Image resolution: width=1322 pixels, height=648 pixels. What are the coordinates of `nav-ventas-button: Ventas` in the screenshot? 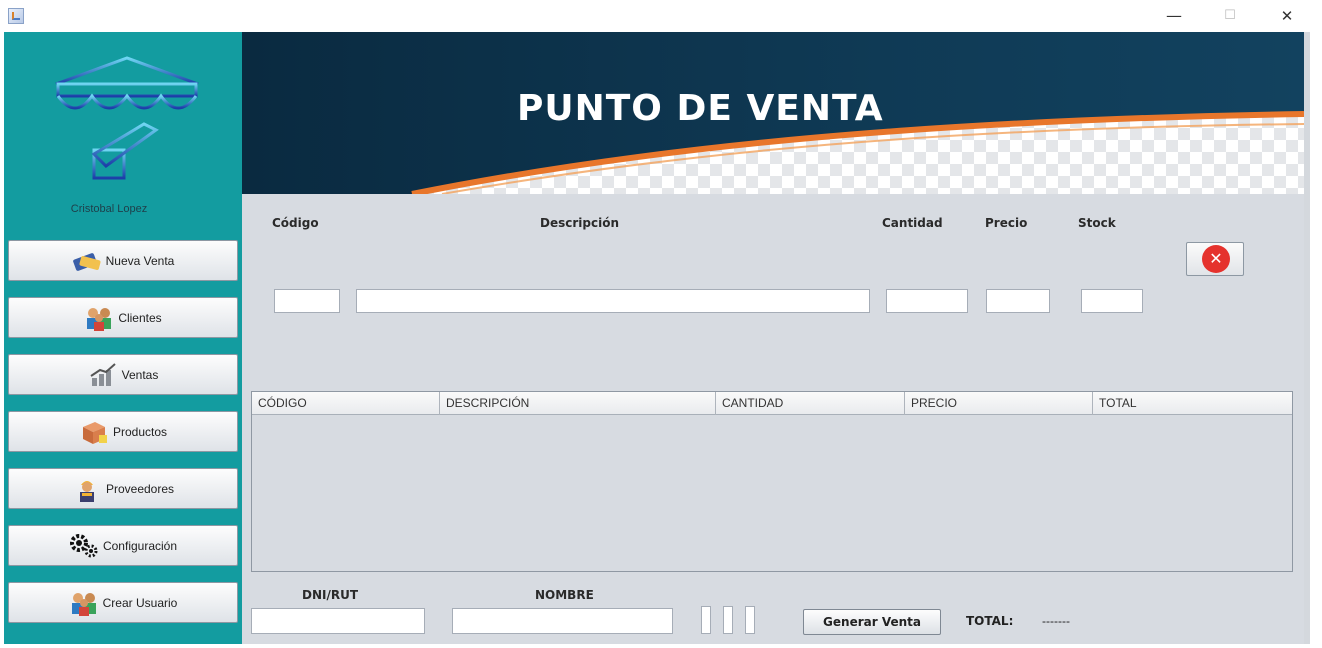 It's located at (123, 374).